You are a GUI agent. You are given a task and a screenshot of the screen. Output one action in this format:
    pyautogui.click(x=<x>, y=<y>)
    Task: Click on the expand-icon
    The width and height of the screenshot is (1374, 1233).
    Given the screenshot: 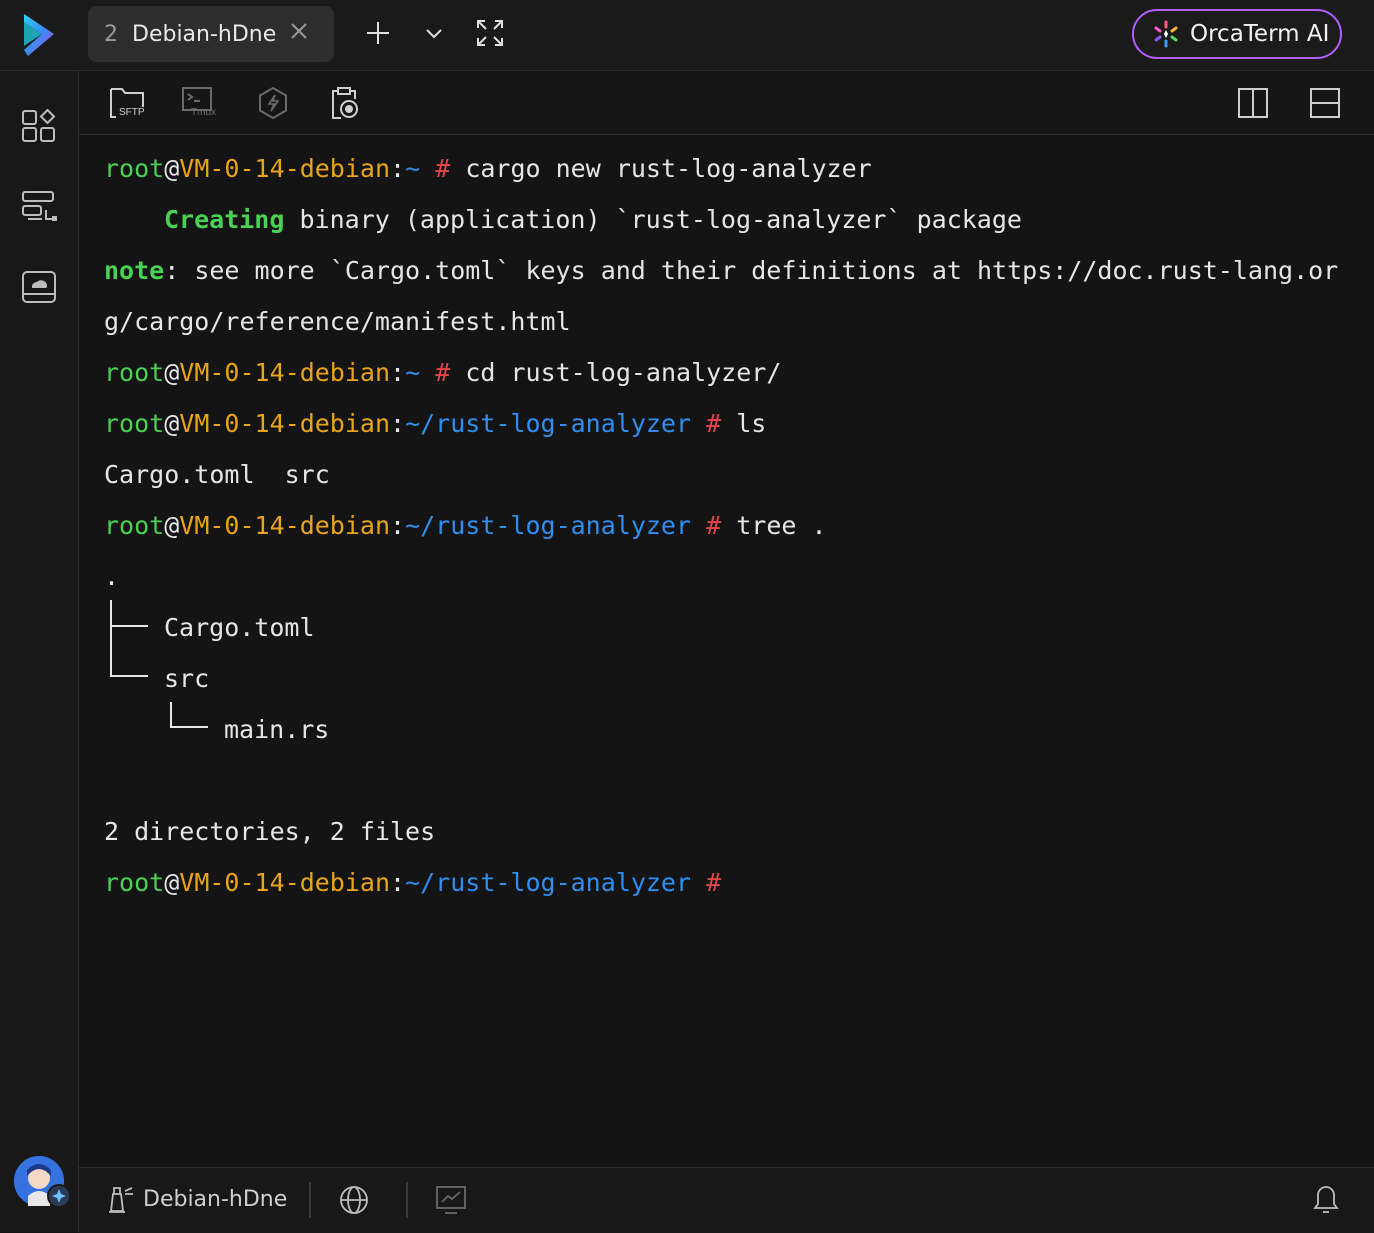 What is the action you would take?
    pyautogui.click(x=490, y=33)
    